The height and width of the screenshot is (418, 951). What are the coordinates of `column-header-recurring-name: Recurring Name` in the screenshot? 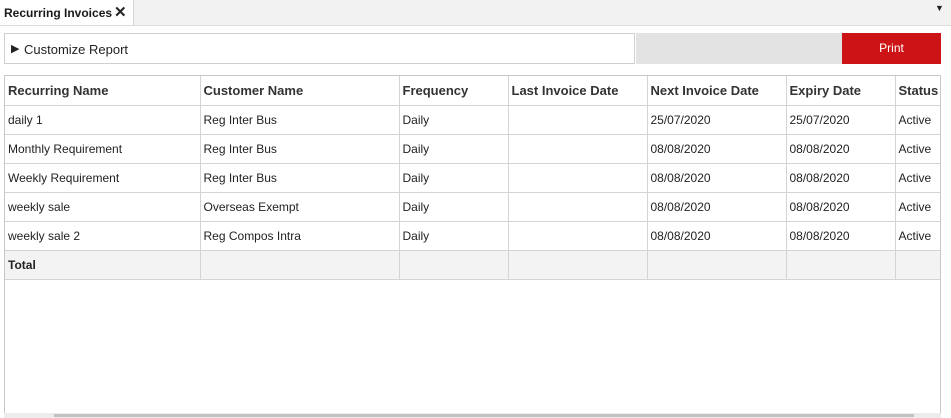 It's located at (103, 91).